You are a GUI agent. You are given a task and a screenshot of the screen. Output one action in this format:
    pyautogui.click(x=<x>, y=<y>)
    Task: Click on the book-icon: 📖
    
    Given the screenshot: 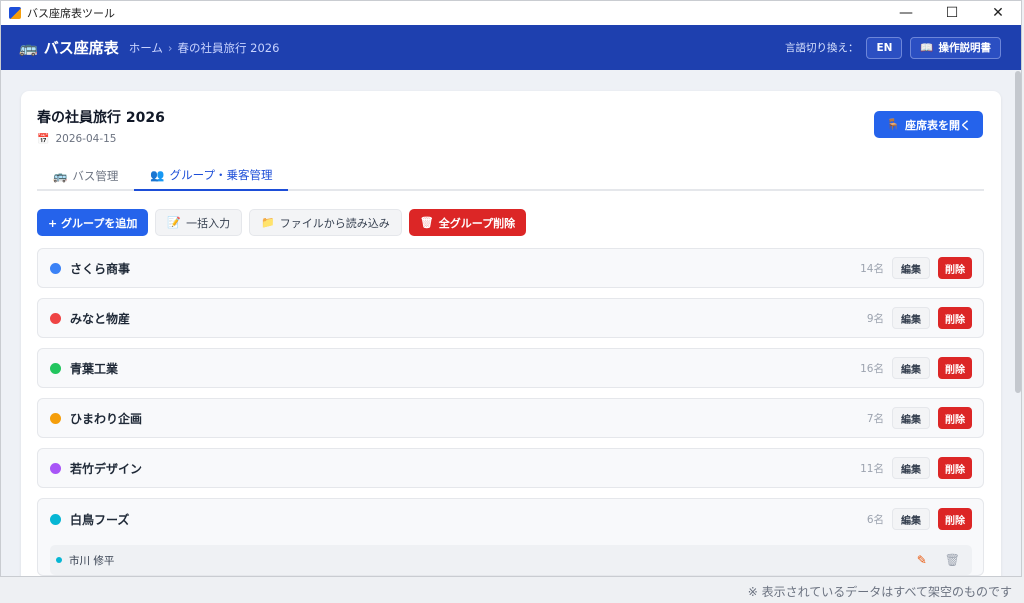 What is the action you would take?
    pyautogui.click(x=927, y=48)
    